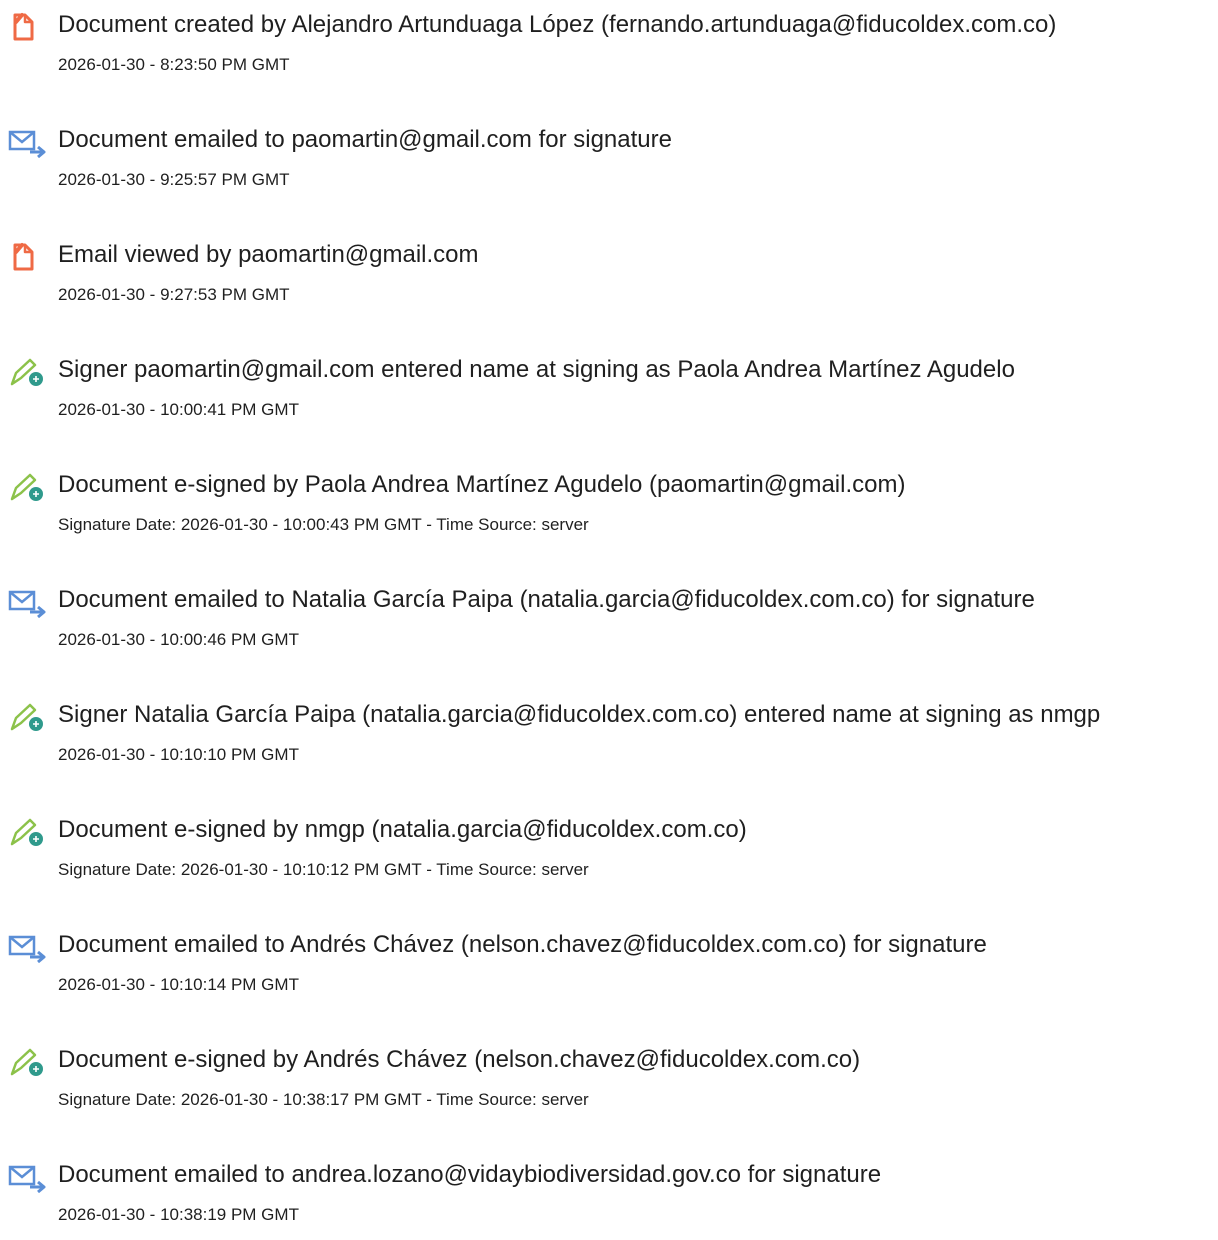 The image size is (1218, 1240). Describe the element at coordinates (28, 257) in the screenshot. I see `document-viewed-icon` at that location.